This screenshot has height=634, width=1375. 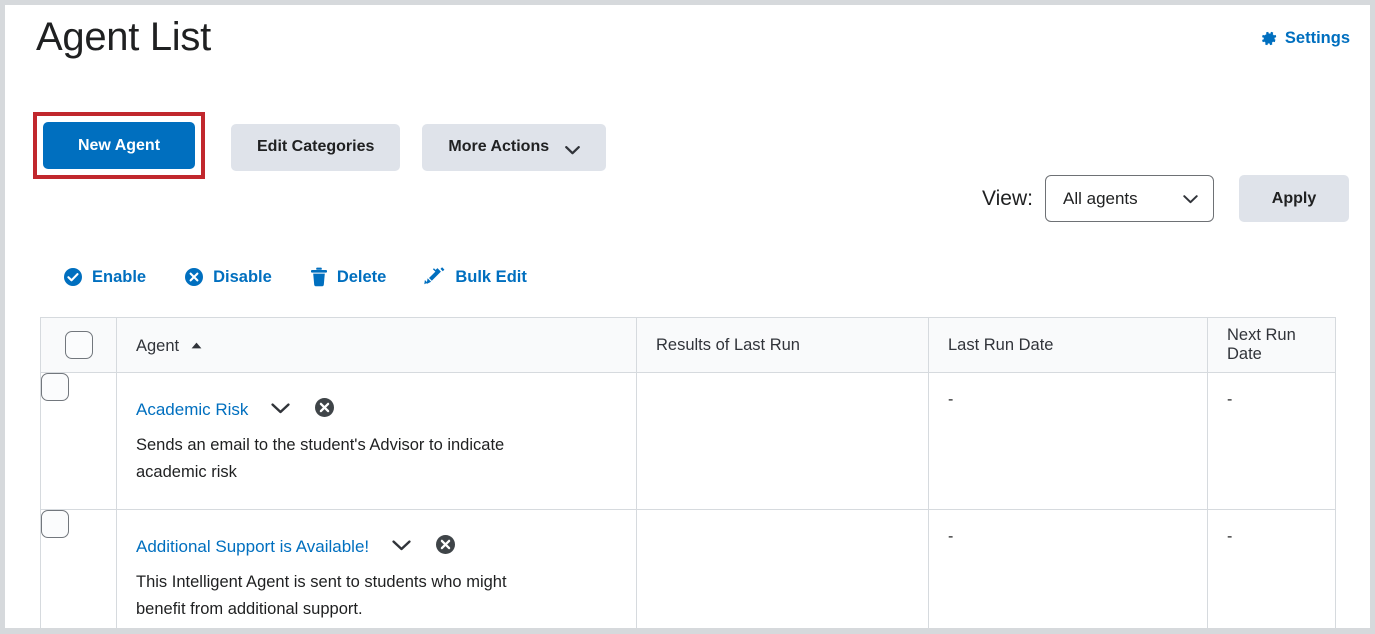 I want to click on new-agent-button: New Agent, so click(x=119, y=145).